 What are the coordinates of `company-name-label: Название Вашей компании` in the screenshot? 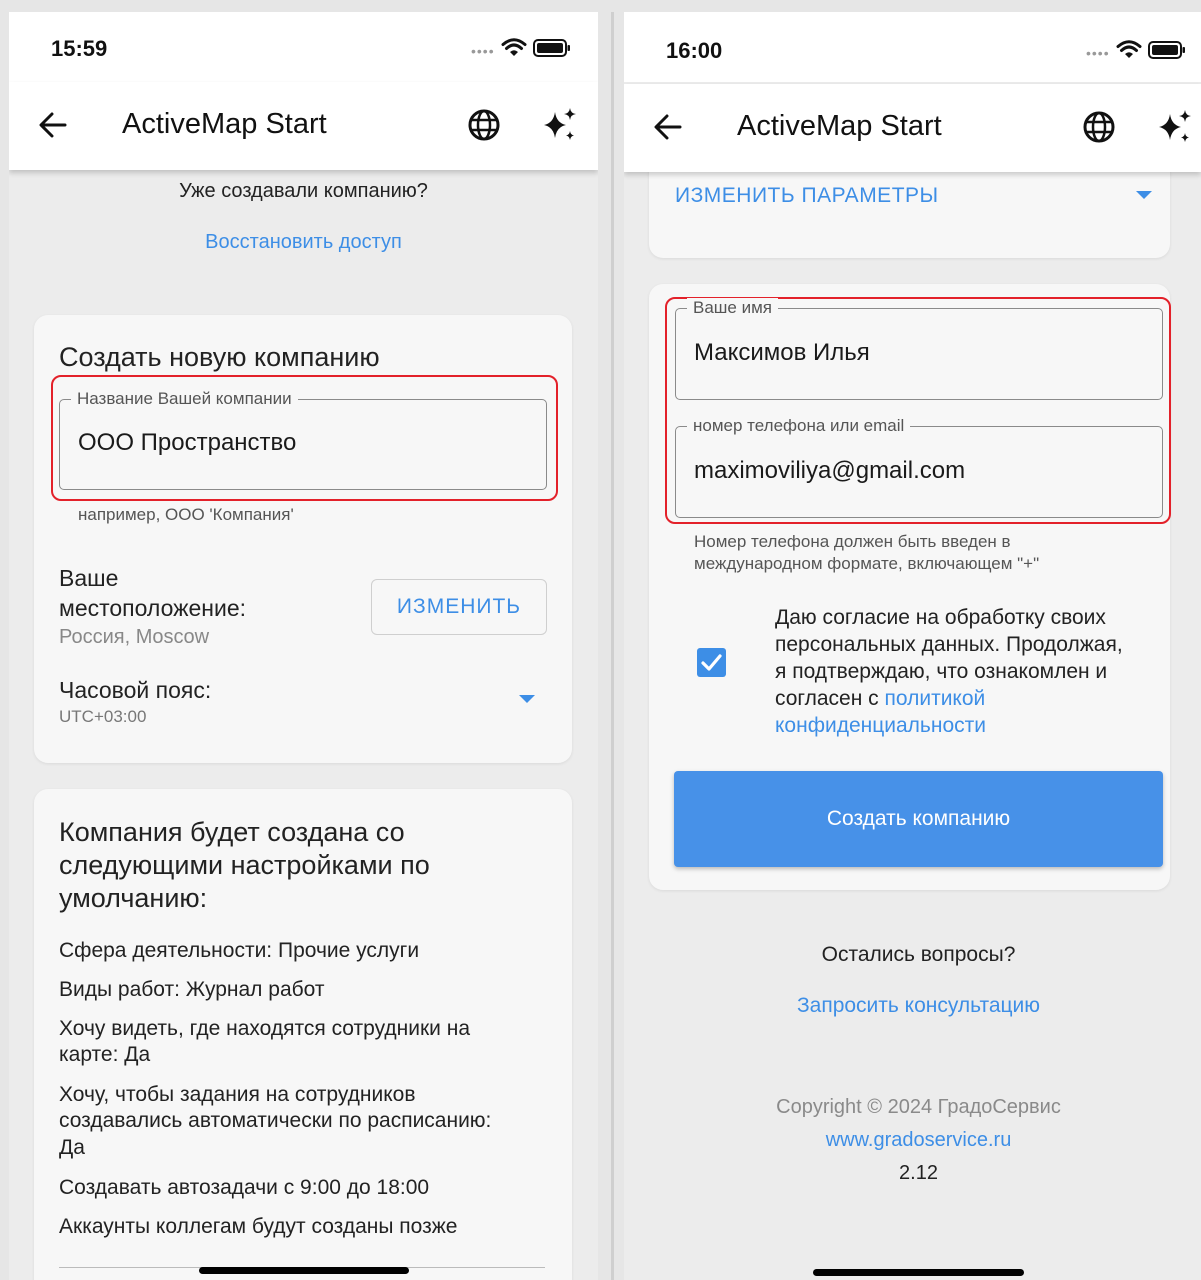 It's located at (184, 399).